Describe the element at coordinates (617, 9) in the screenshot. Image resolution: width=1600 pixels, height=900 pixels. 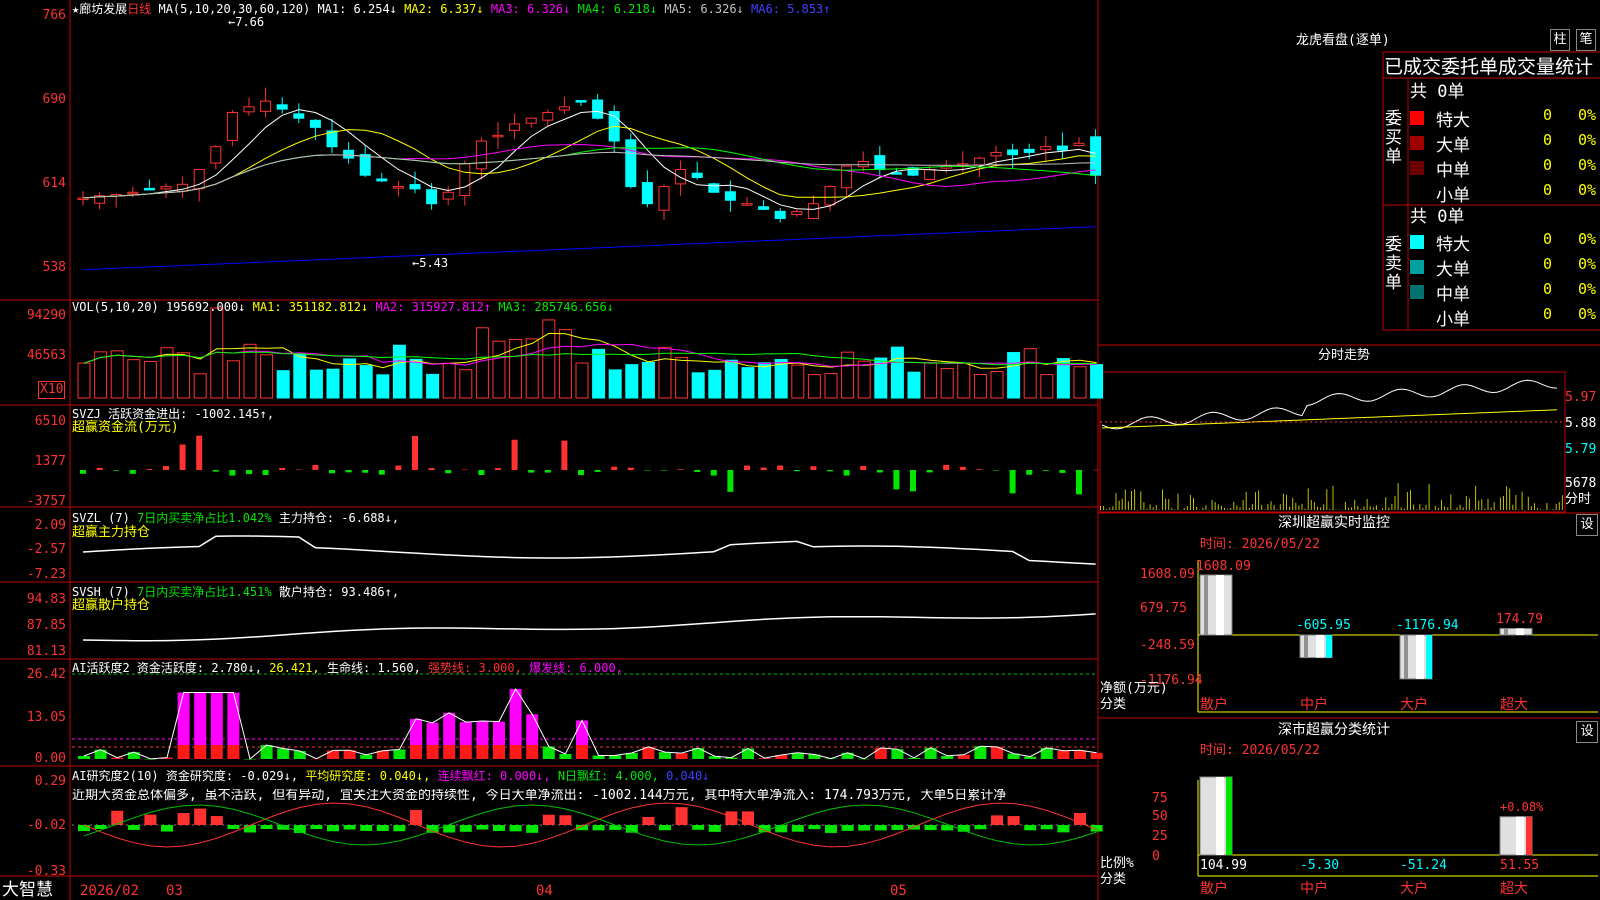
I see `ma4-value: MA4: 6.218↓` at that location.